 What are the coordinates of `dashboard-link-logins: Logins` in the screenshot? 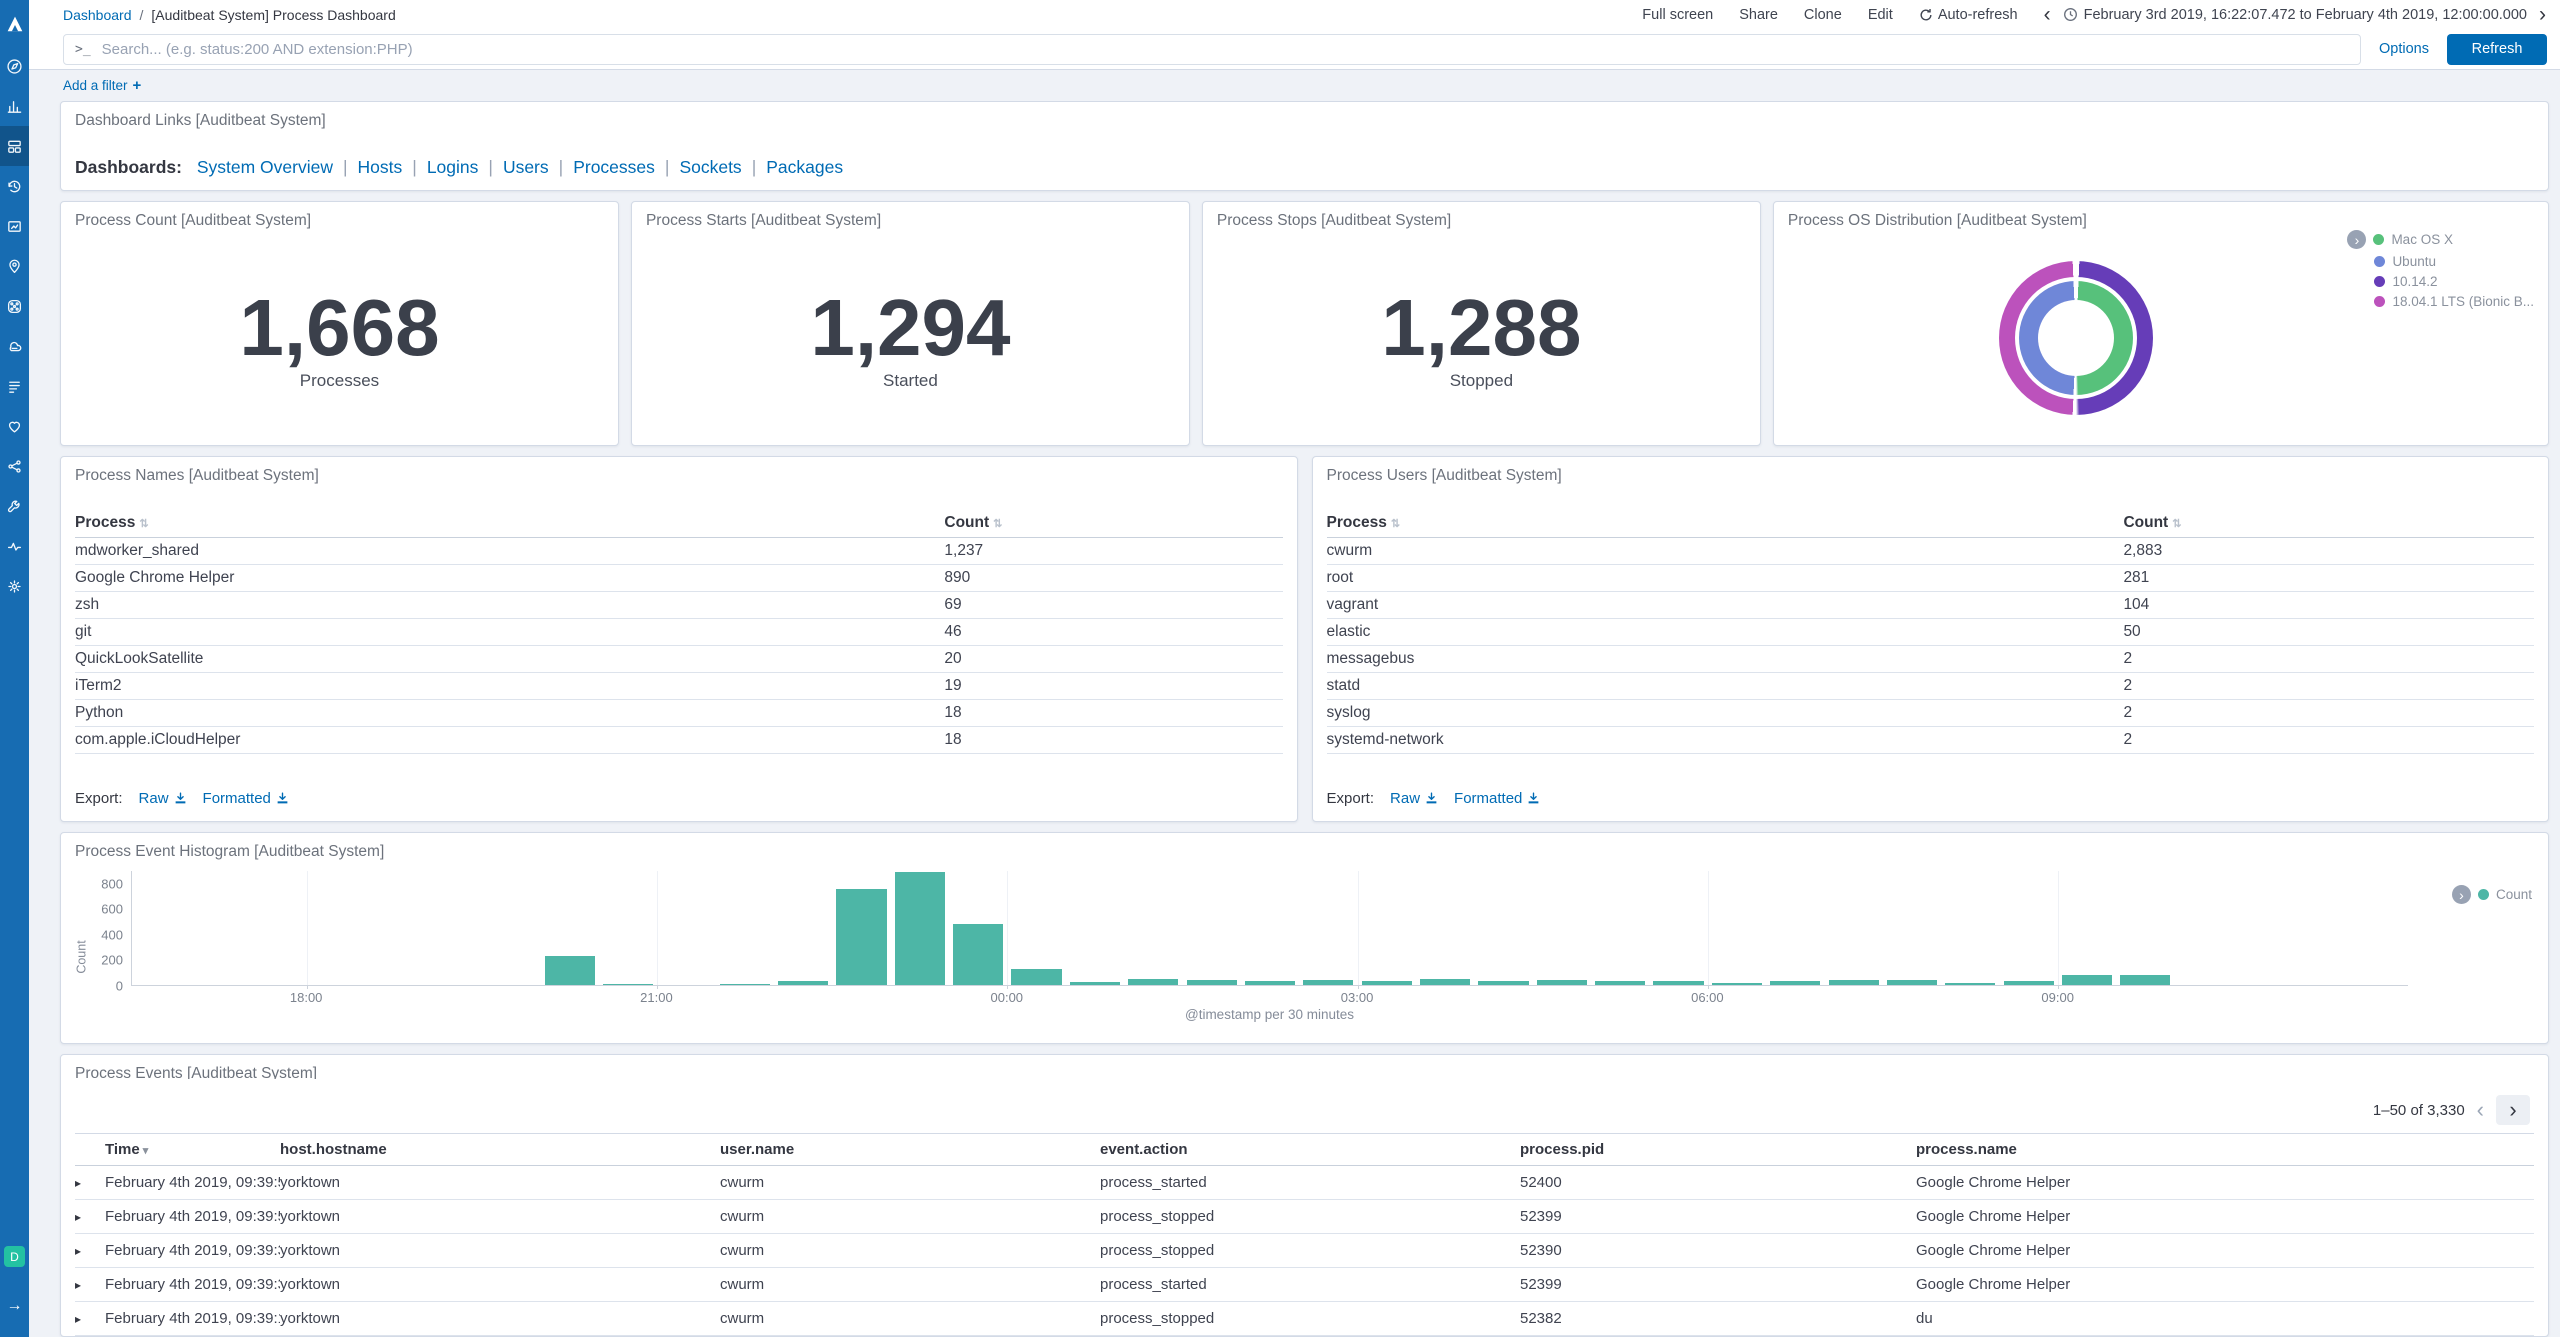 It's located at (453, 167).